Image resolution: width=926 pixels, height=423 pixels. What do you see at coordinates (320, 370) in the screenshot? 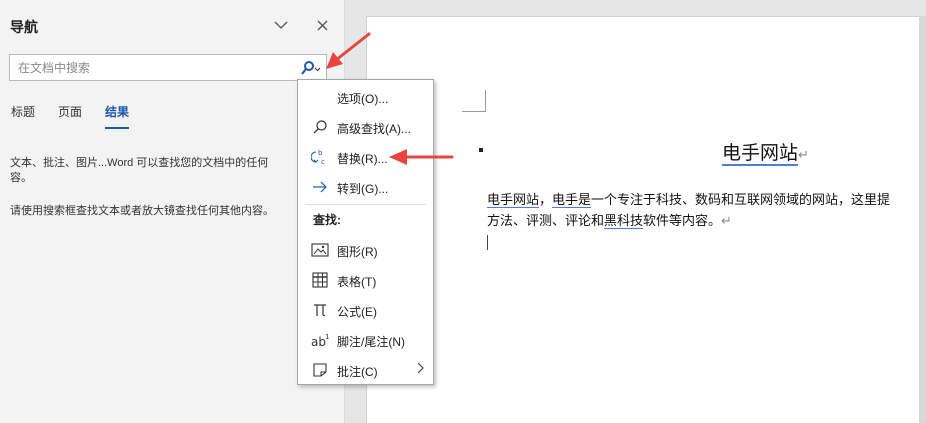
I see `comment-icon` at bounding box center [320, 370].